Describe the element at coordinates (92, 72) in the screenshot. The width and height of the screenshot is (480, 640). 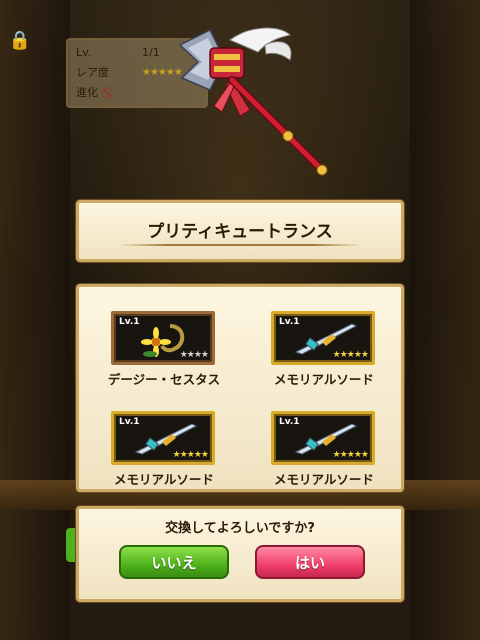
I see `rarity-label: レア度` at that location.